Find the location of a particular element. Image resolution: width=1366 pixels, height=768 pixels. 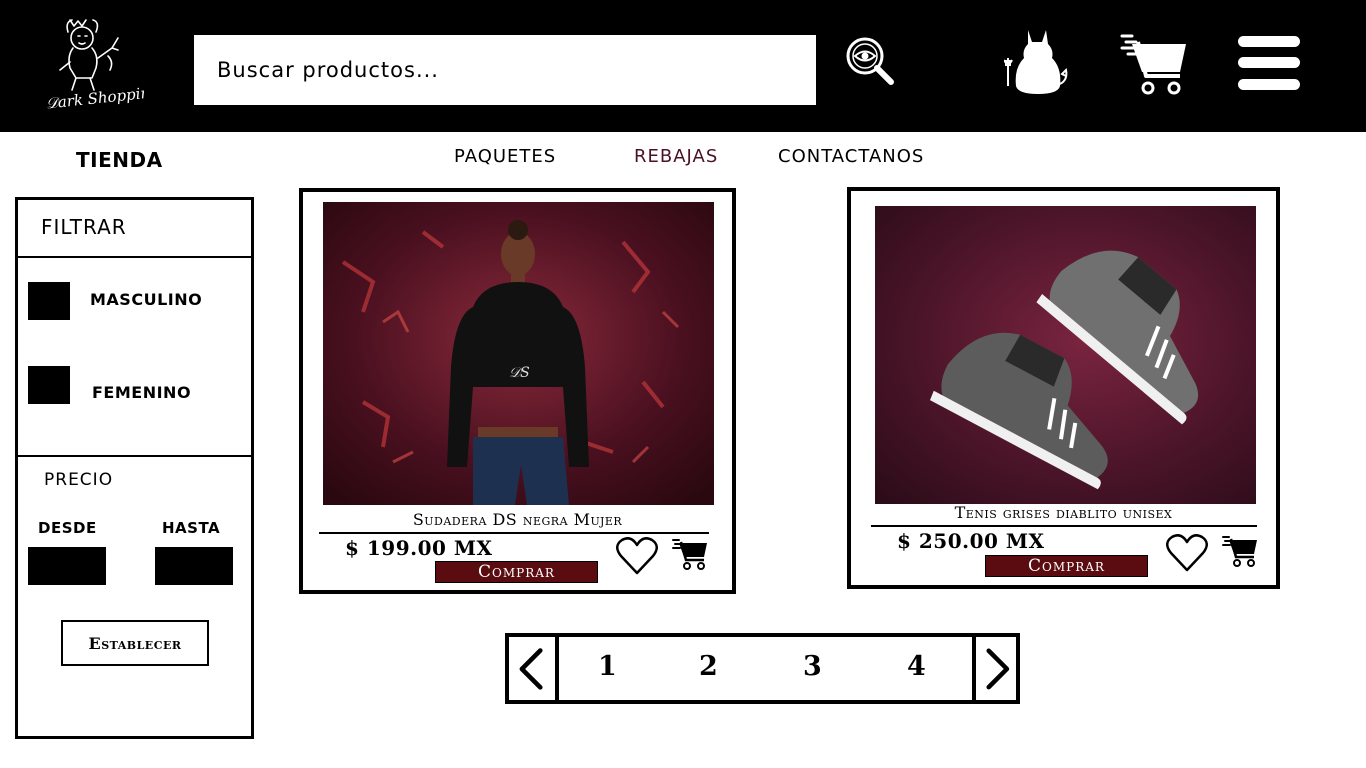

search-input is located at coordinates (505, 70).